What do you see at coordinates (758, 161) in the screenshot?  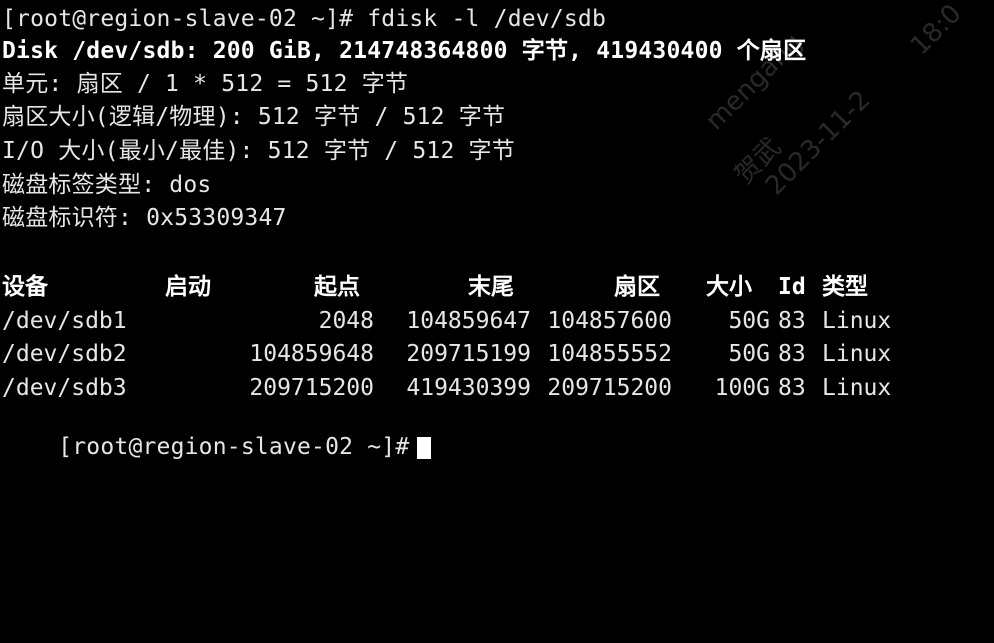 I see `watermark-name: 贺武` at bounding box center [758, 161].